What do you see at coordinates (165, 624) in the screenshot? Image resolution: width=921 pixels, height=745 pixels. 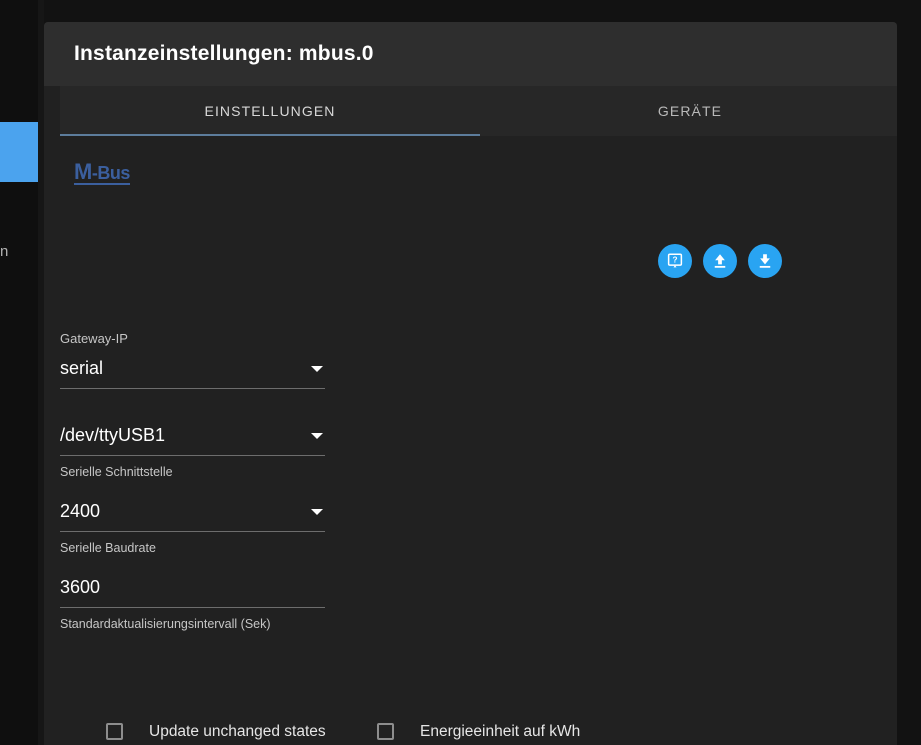 I see `update-interval-helper: Standardaktualisierungsintervall (Sek)` at bounding box center [165, 624].